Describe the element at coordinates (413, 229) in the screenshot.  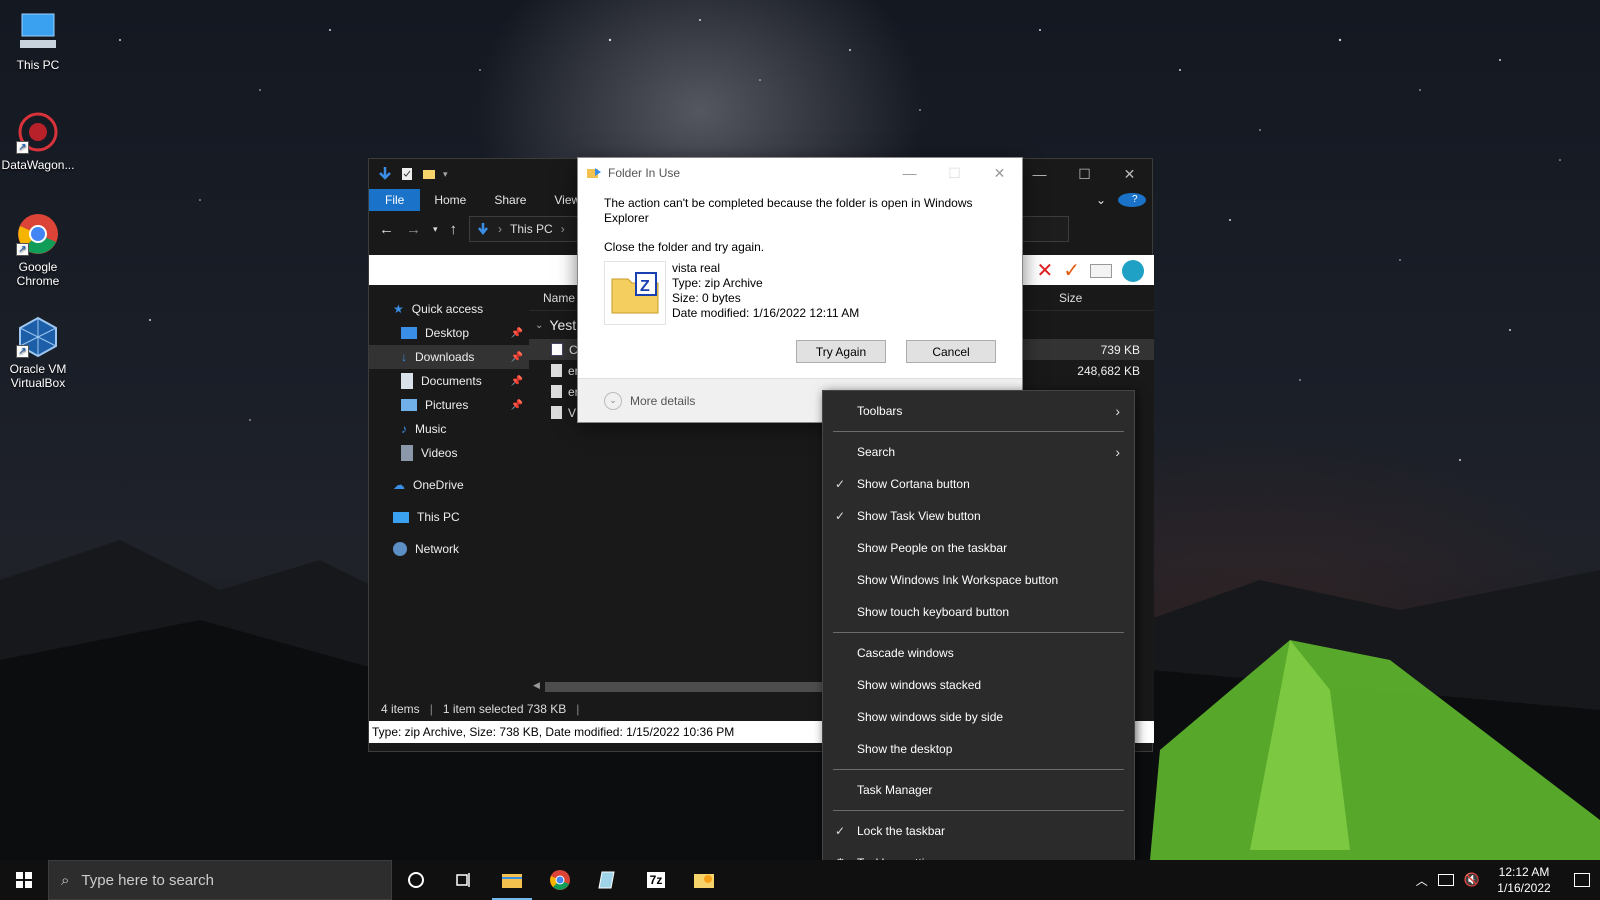
I see `forward-arrow-icon: →` at that location.